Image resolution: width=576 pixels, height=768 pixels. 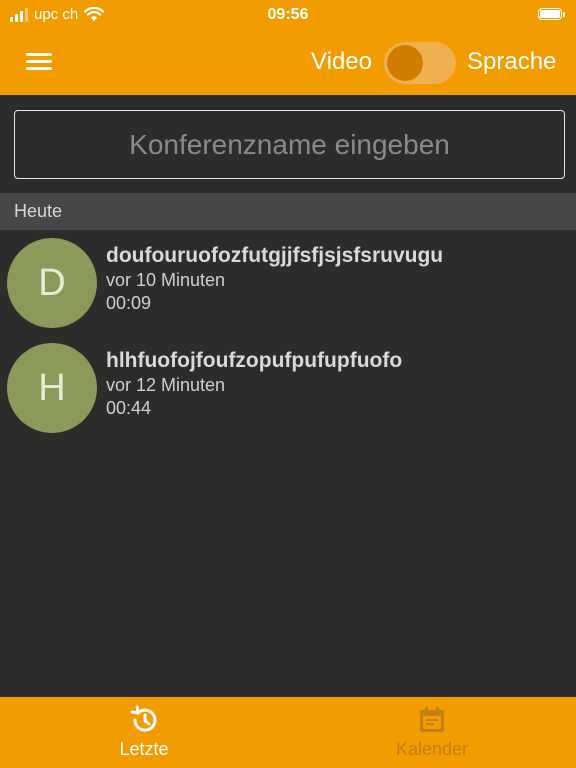 I want to click on avatar: D, so click(x=52, y=283).